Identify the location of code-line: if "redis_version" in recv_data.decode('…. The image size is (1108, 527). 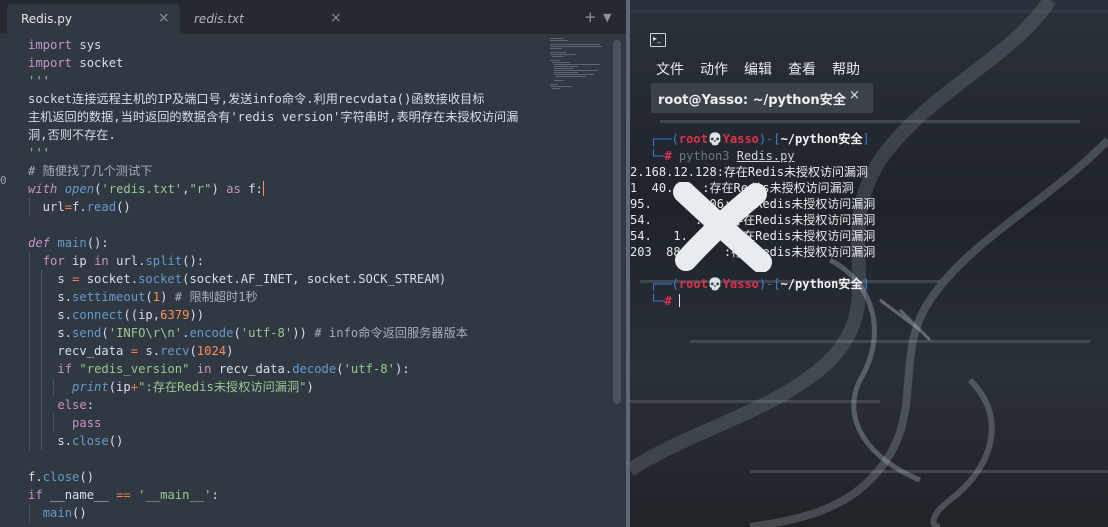
(219, 369).